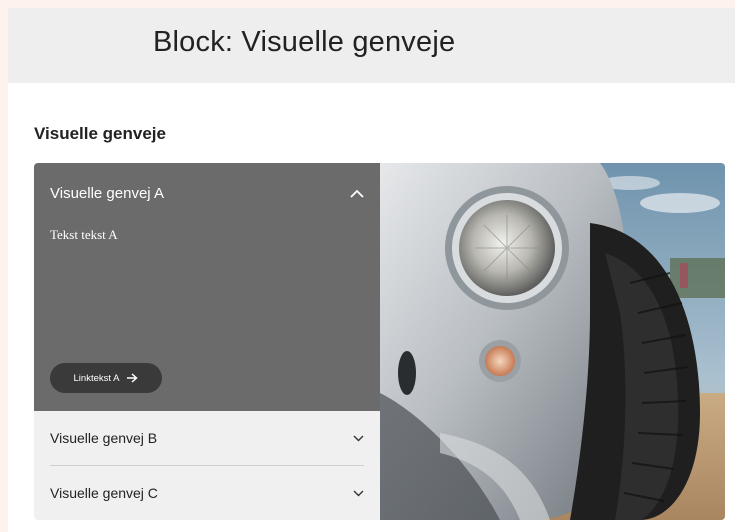 The image size is (735, 532). Describe the element at coordinates (207, 438) in the screenshot. I see `accordion-item-b: Visuelle genvej B` at that location.